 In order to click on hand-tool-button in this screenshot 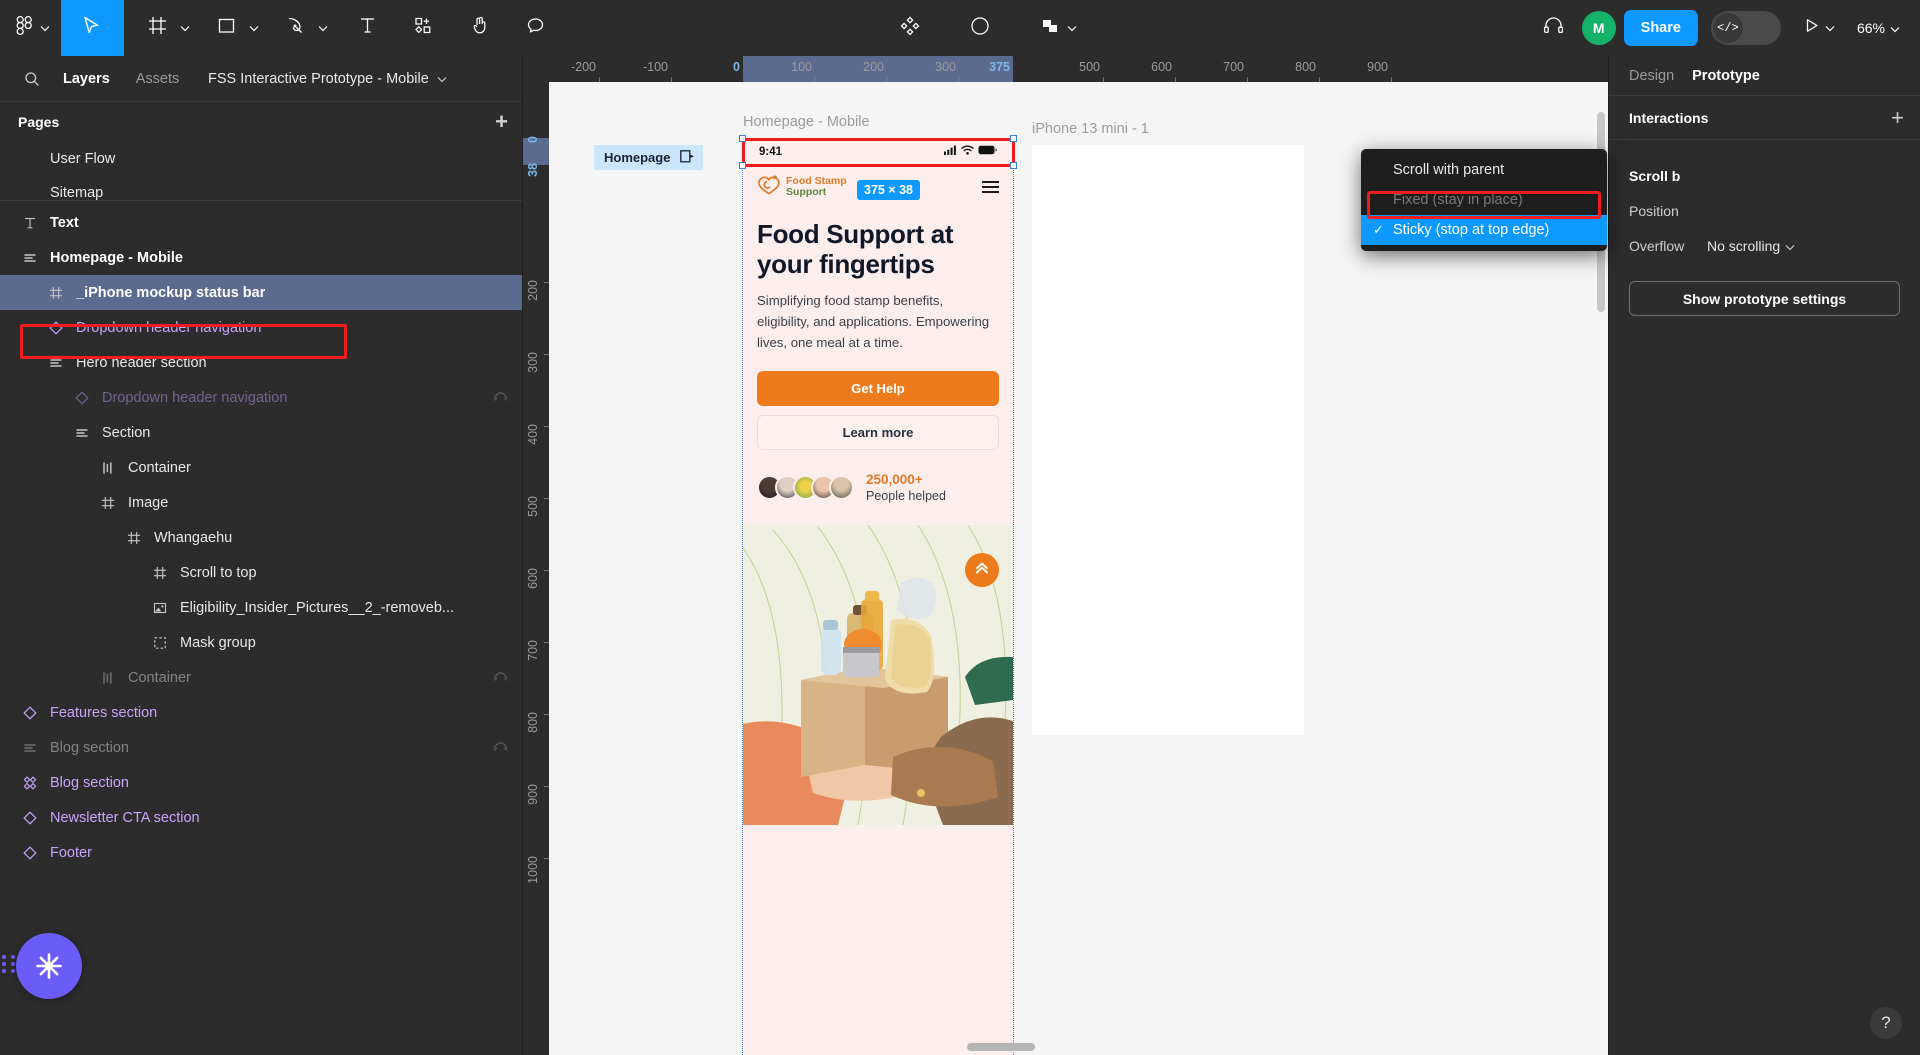, I will do `click(480, 28)`.